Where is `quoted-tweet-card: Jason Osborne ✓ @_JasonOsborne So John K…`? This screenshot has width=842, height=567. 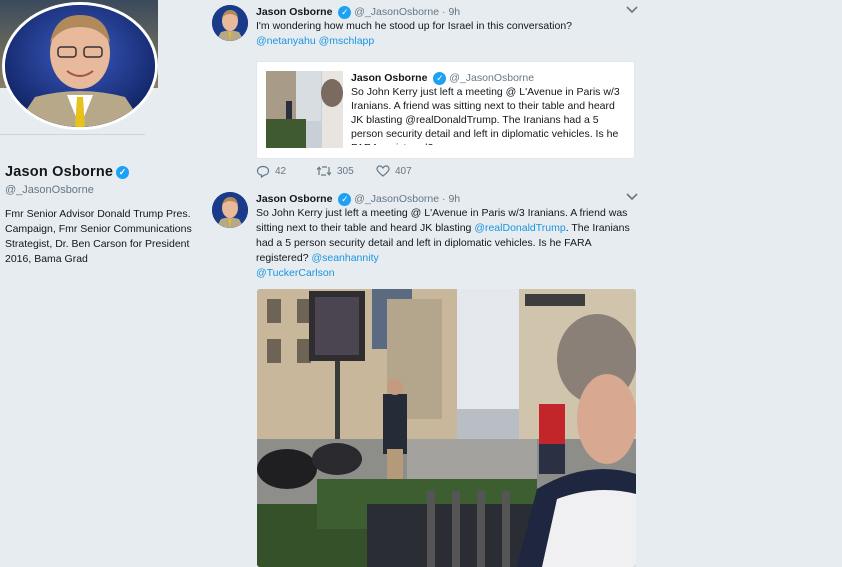
quoted-tweet-card: Jason Osborne ✓ @_JasonOsborne So John K… is located at coordinates (445, 110).